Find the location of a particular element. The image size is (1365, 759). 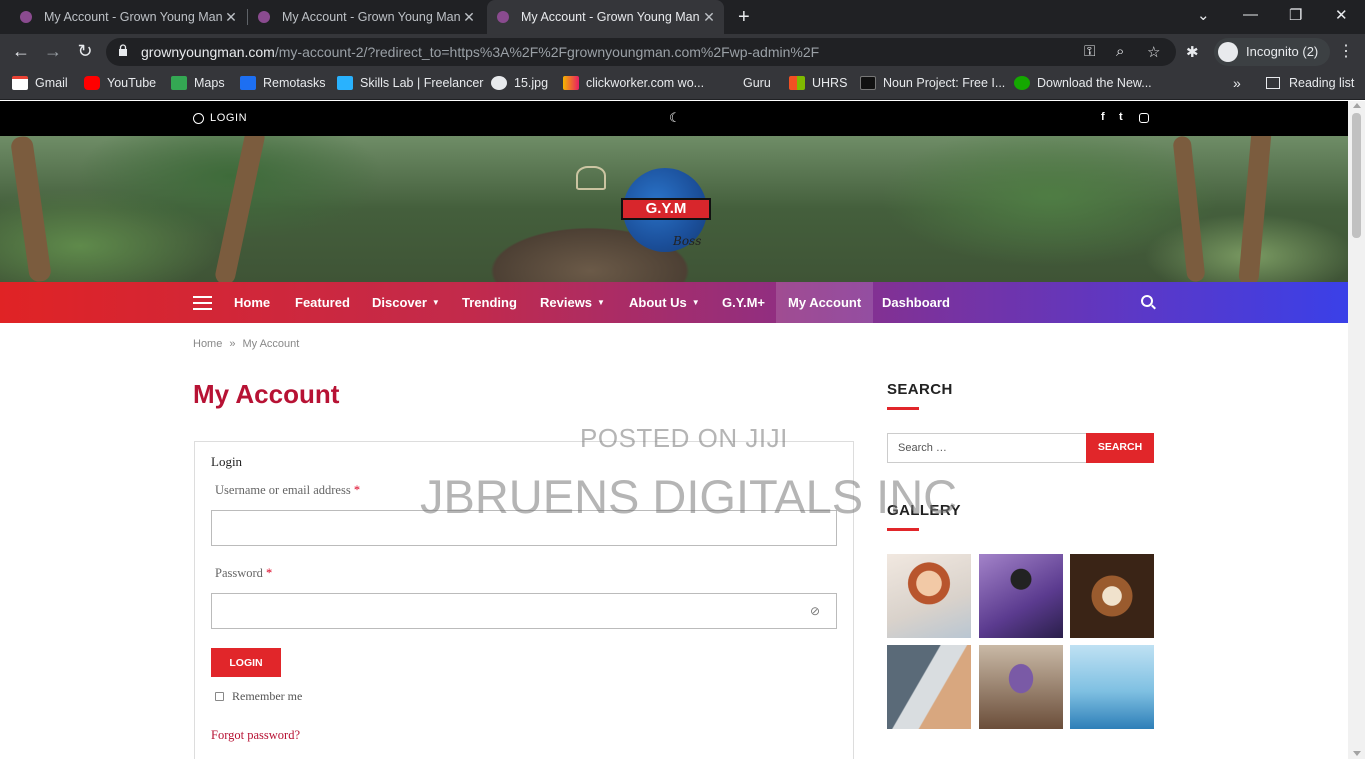

lock-icon is located at coordinates (123, 50).